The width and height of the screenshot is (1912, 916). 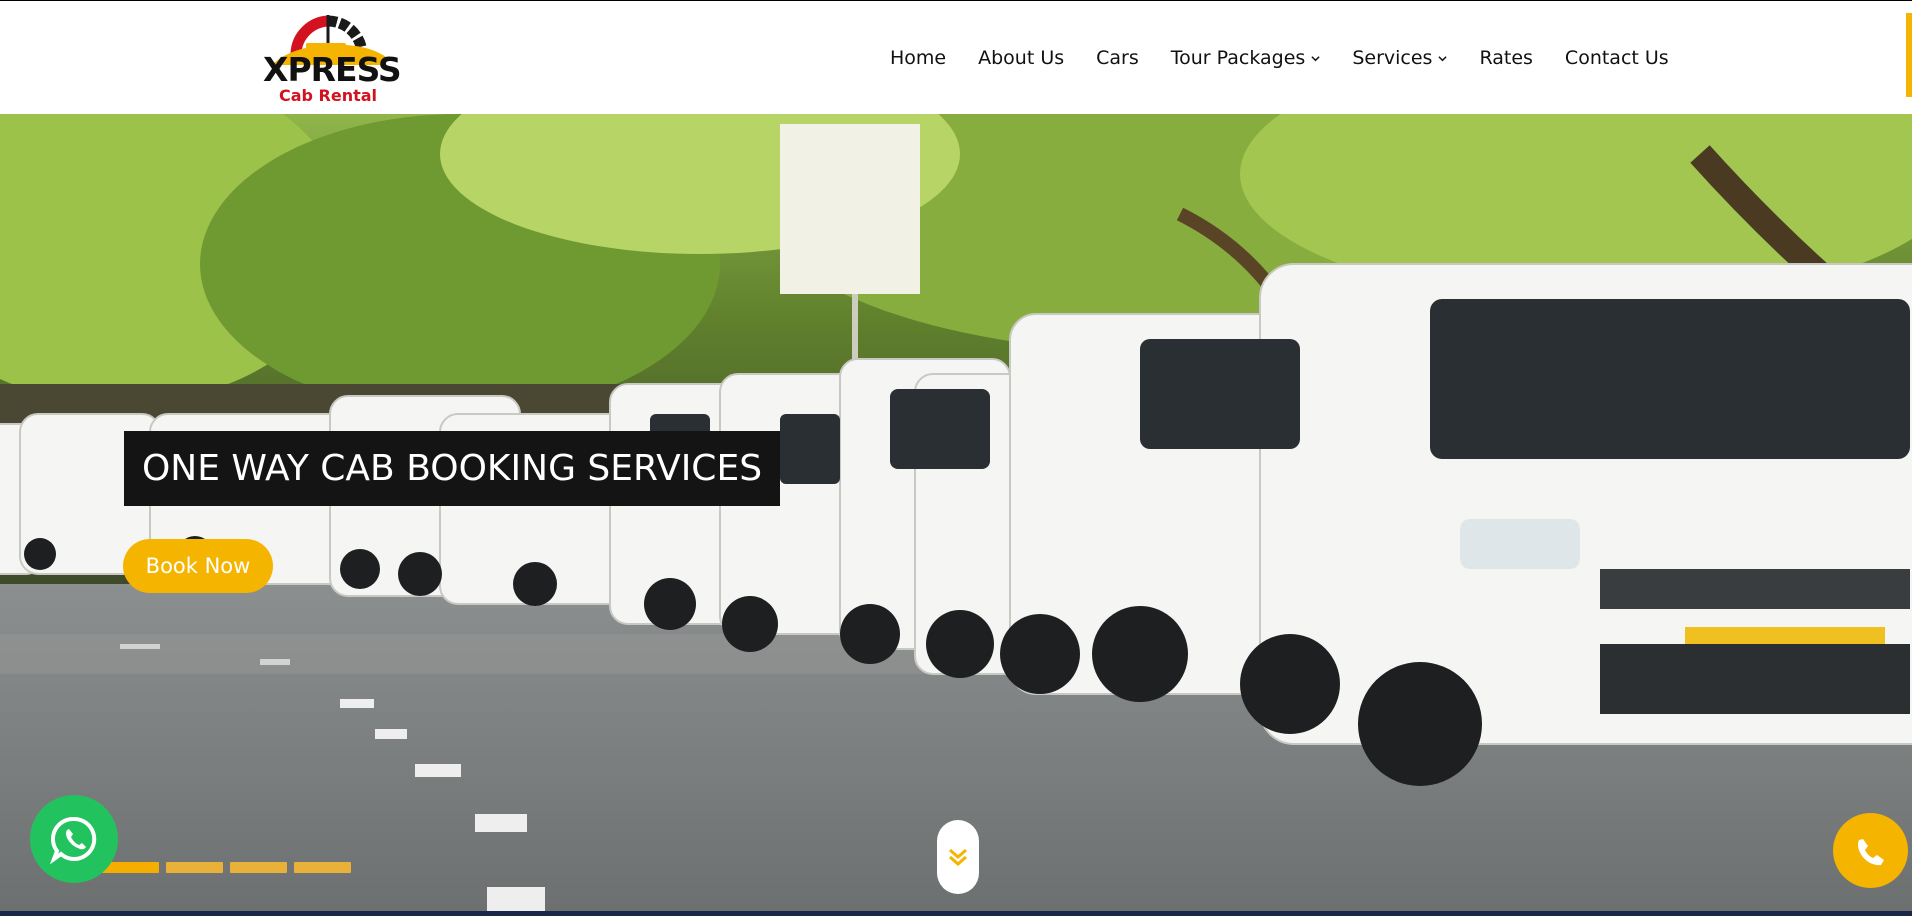 What do you see at coordinates (328, 95) in the screenshot?
I see `brand-tagline: Cab Rental` at bounding box center [328, 95].